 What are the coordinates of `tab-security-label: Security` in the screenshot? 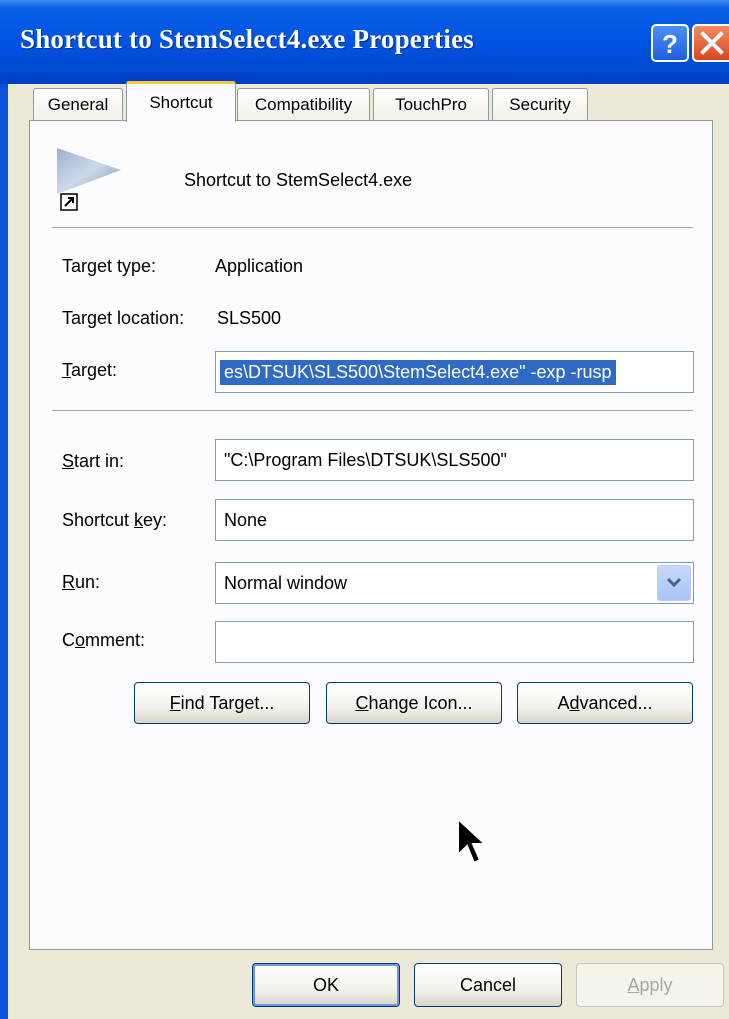 It's located at (540, 104).